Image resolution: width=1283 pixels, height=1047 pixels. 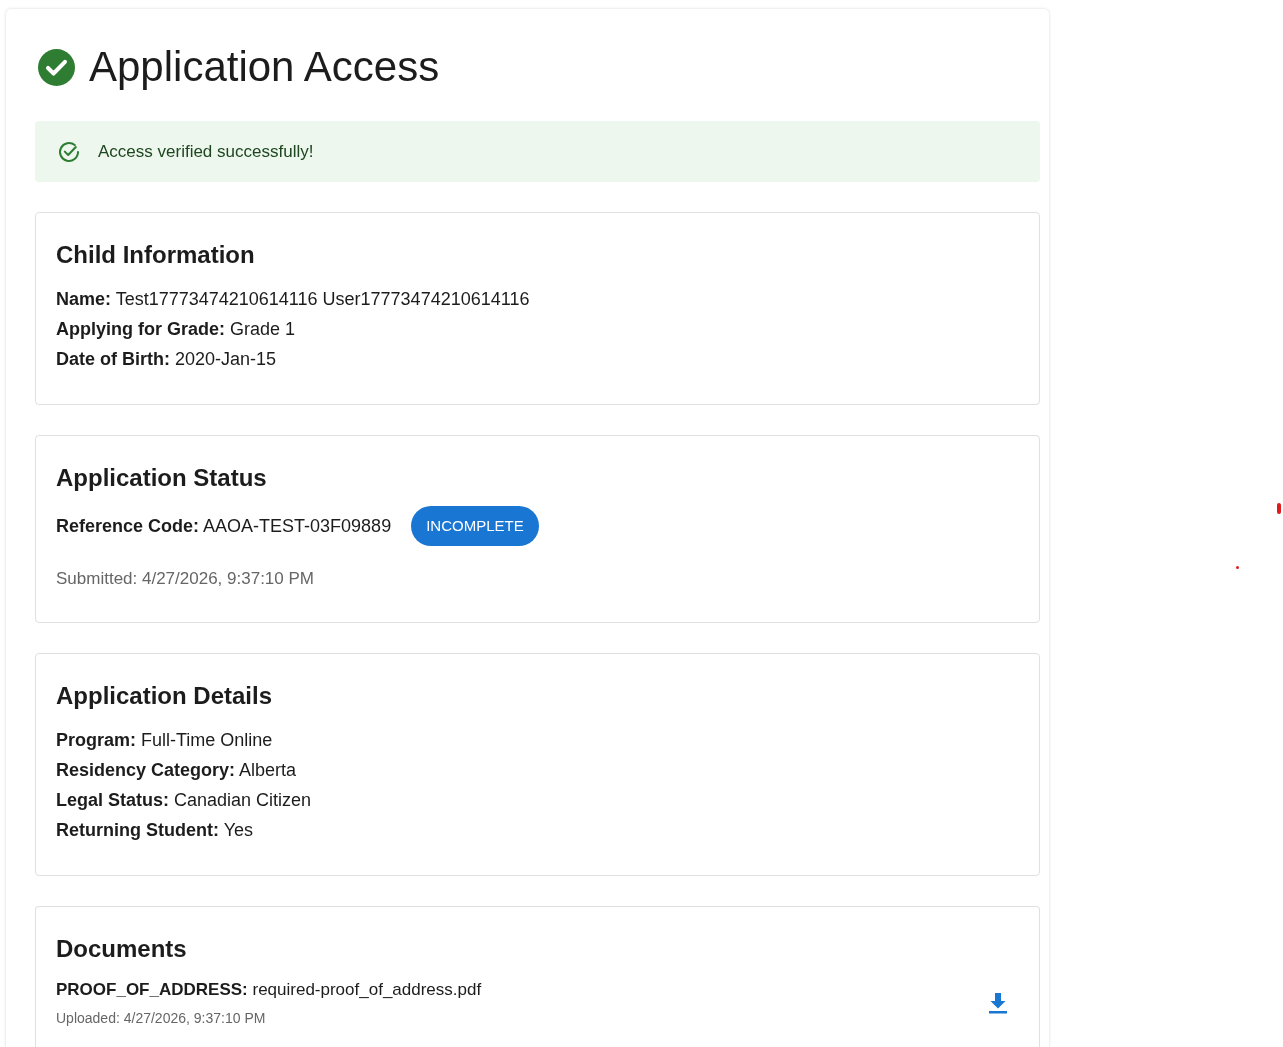 What do you see at coordinates (1237, 567) in the screenshot?
I see `dot-mark-icon` at bounding box center [1237, 567].